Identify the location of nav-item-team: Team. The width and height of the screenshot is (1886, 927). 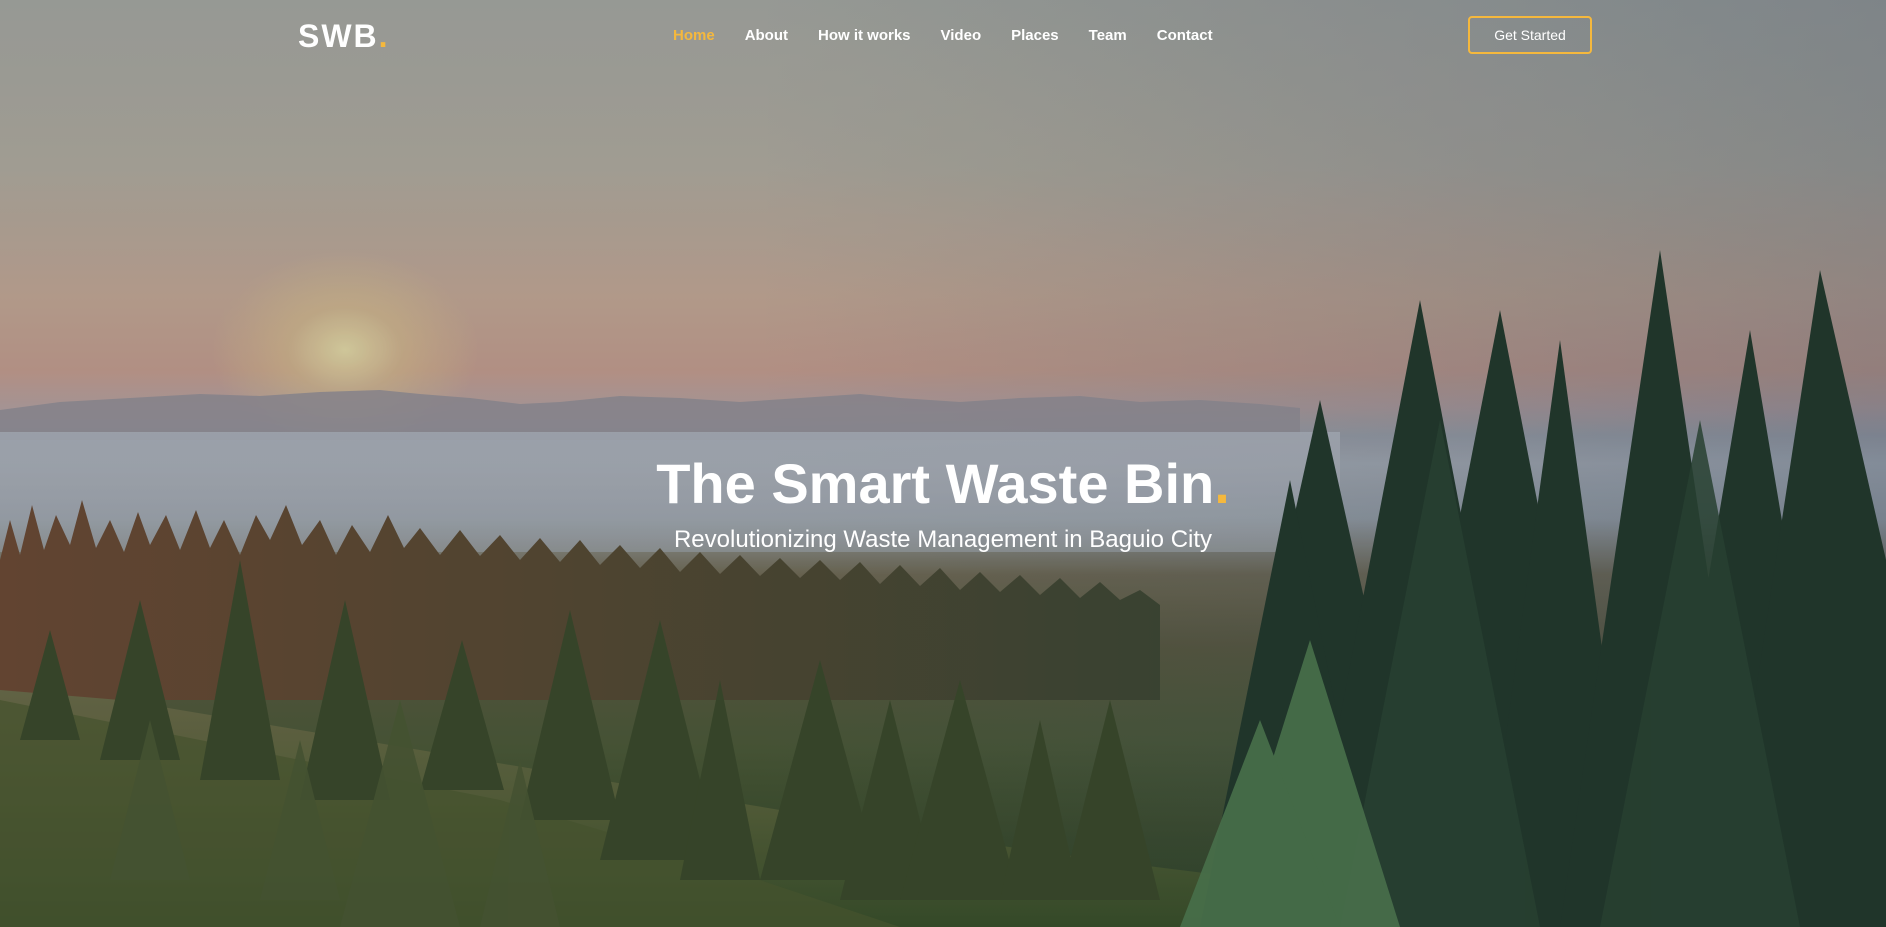
(1108, 36).